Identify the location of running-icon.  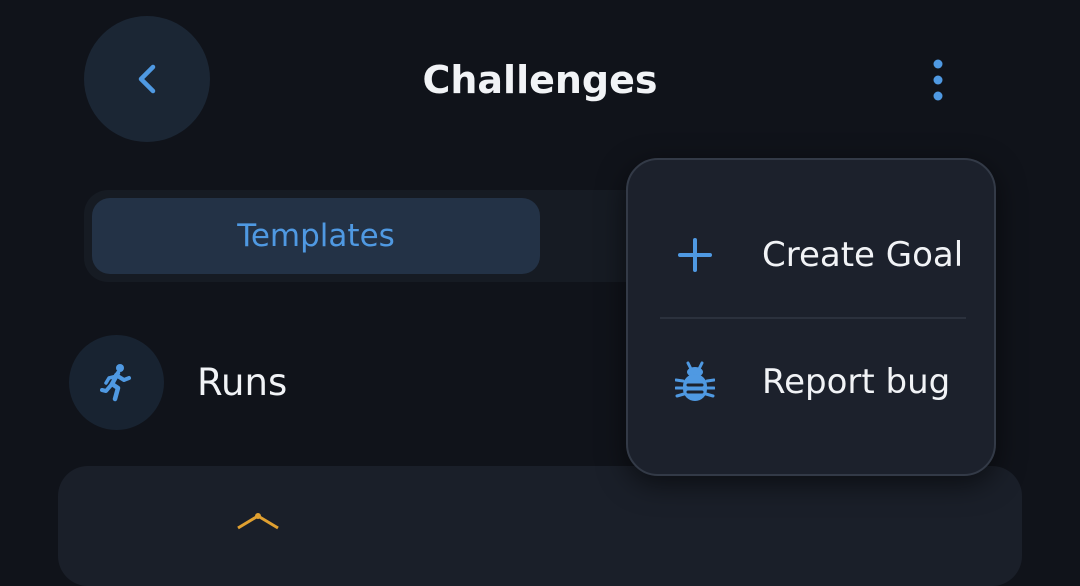
(115, 382).